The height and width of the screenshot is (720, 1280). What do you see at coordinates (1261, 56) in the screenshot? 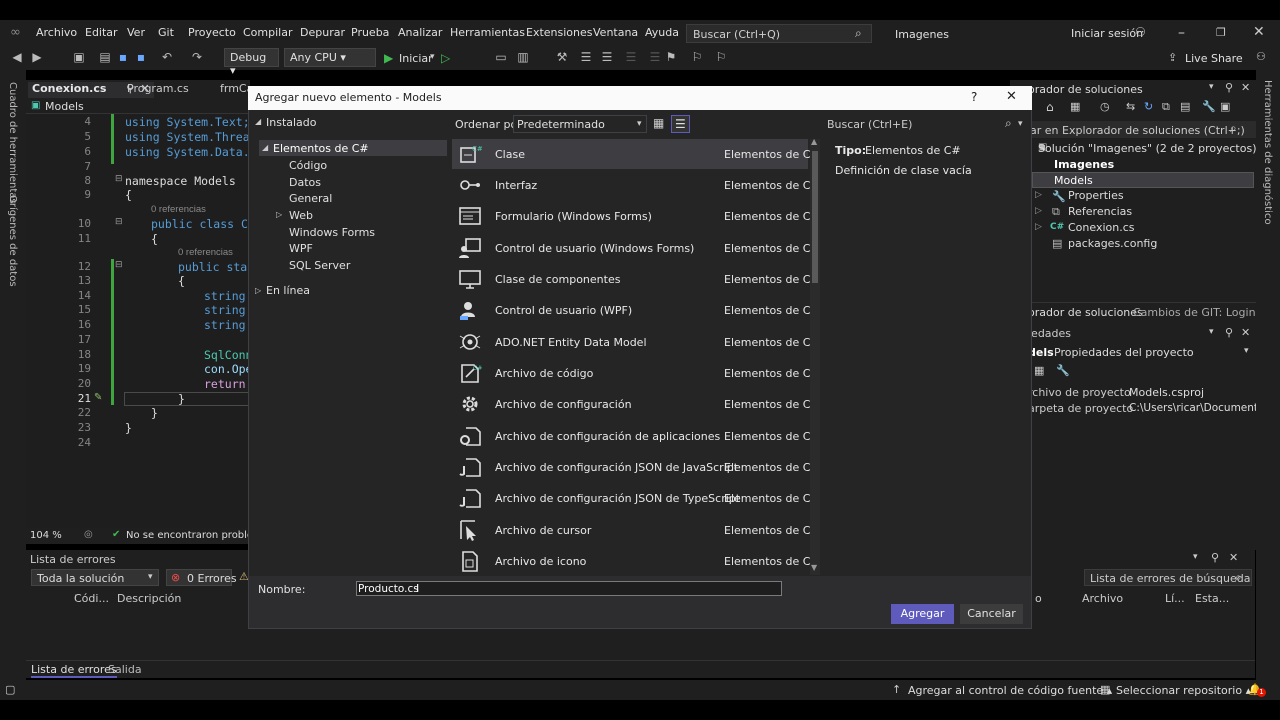
I see `feedback-icon: ⚇` at bounding box center [1261, 56].